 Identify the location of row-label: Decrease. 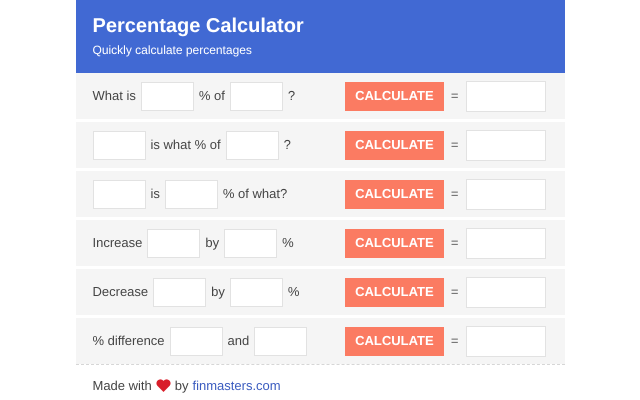
(120, 292).